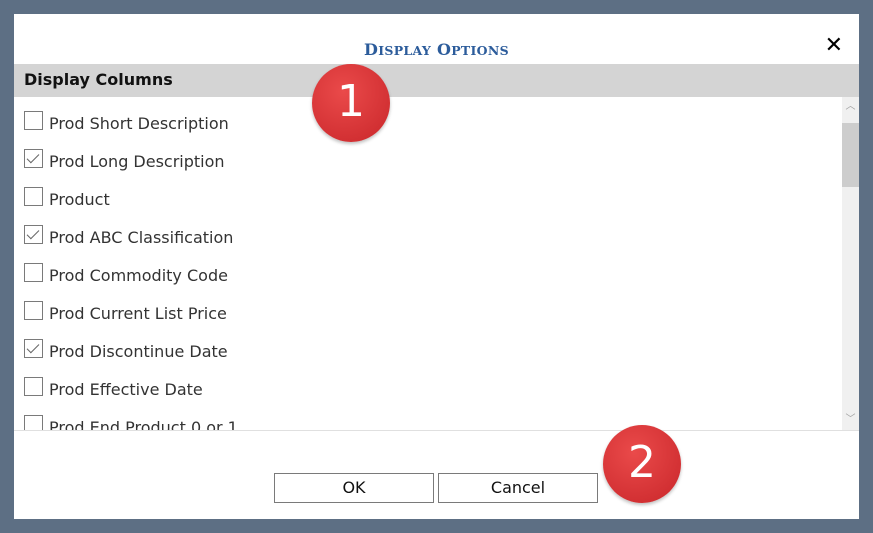 This screenshot has width=873, height=533. I want to click on column-option: Prod ABC Classification, so click(128, 234).